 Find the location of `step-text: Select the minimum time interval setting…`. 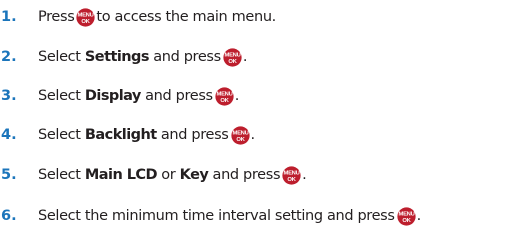

step-text: Select the minimum time interval setting… is located at coordinates (229, 216).